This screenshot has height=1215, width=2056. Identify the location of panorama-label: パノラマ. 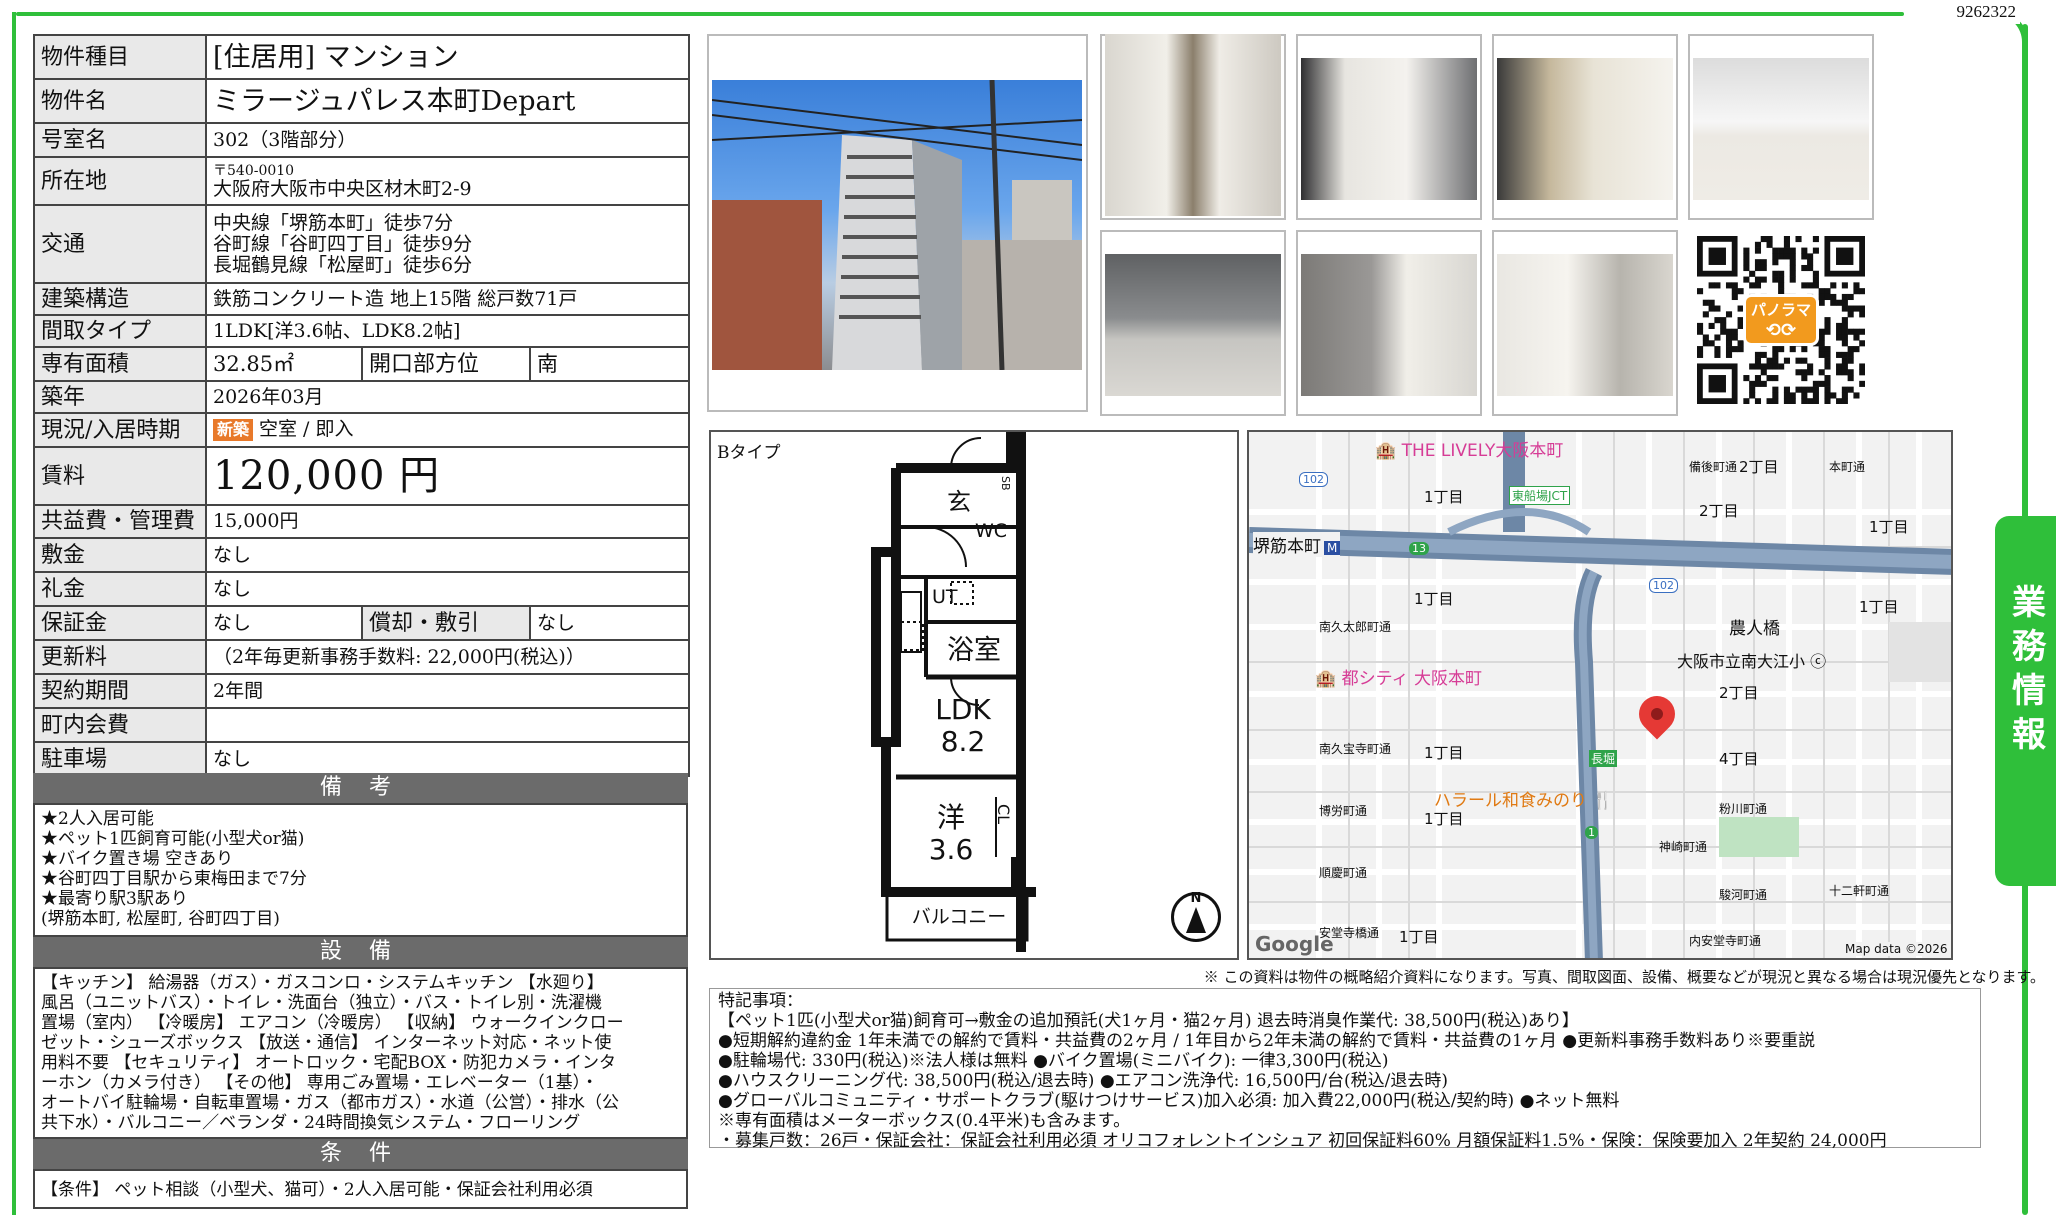
(1780, 310).